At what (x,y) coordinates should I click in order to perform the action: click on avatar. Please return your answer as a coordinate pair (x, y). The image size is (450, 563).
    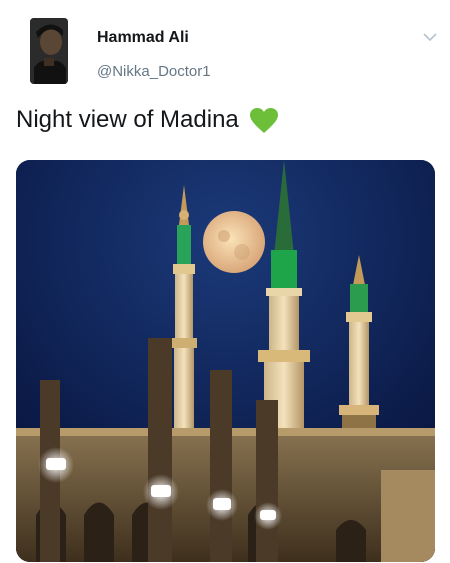
    Looking at the image, I should click on (49, 51).